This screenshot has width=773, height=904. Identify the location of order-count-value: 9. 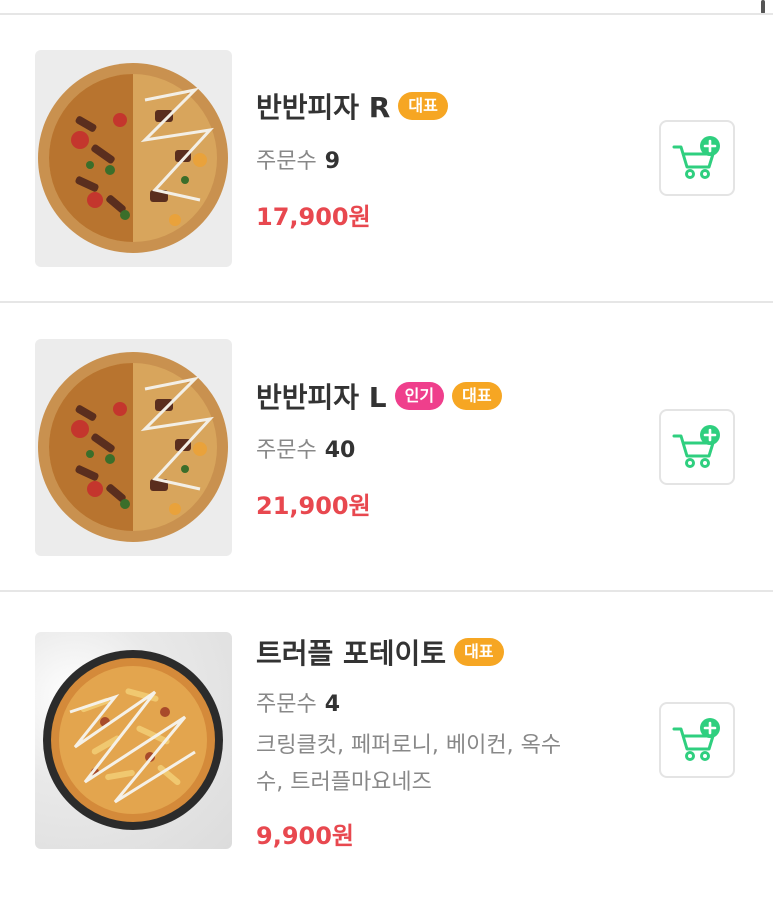
(332, 161).